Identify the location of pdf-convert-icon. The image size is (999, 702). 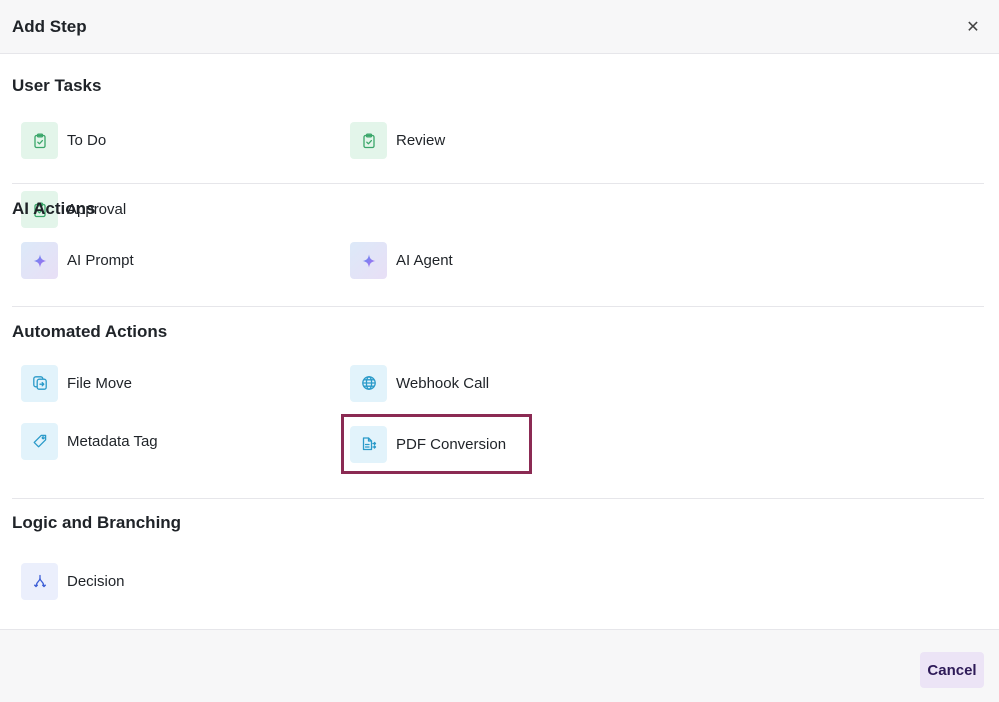
(368, 444).